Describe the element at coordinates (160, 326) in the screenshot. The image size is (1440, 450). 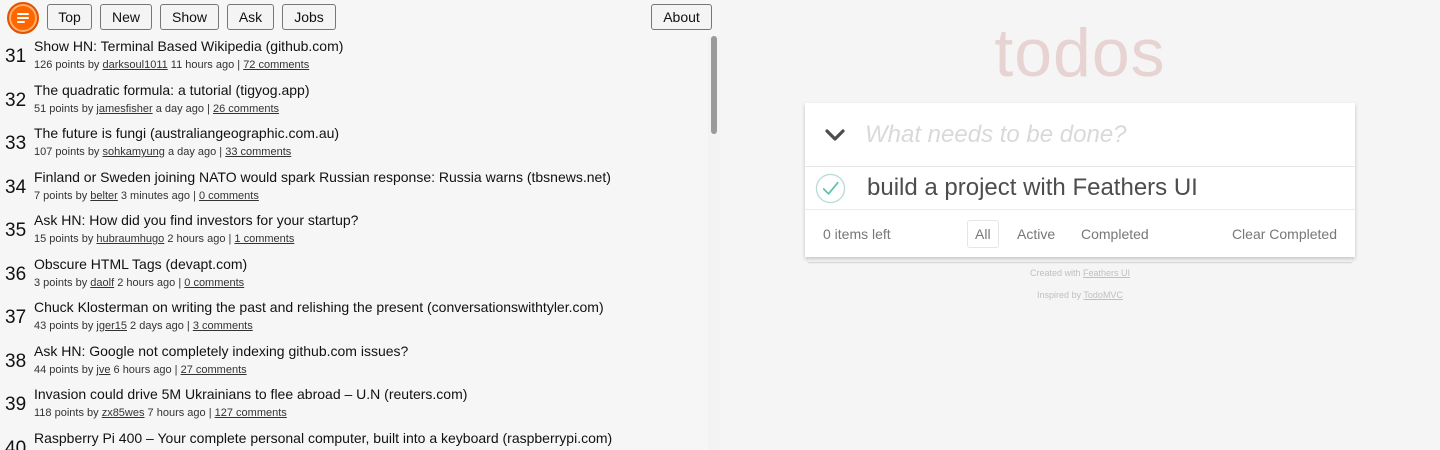
I see `story-age: 2 days ago |` at that location.